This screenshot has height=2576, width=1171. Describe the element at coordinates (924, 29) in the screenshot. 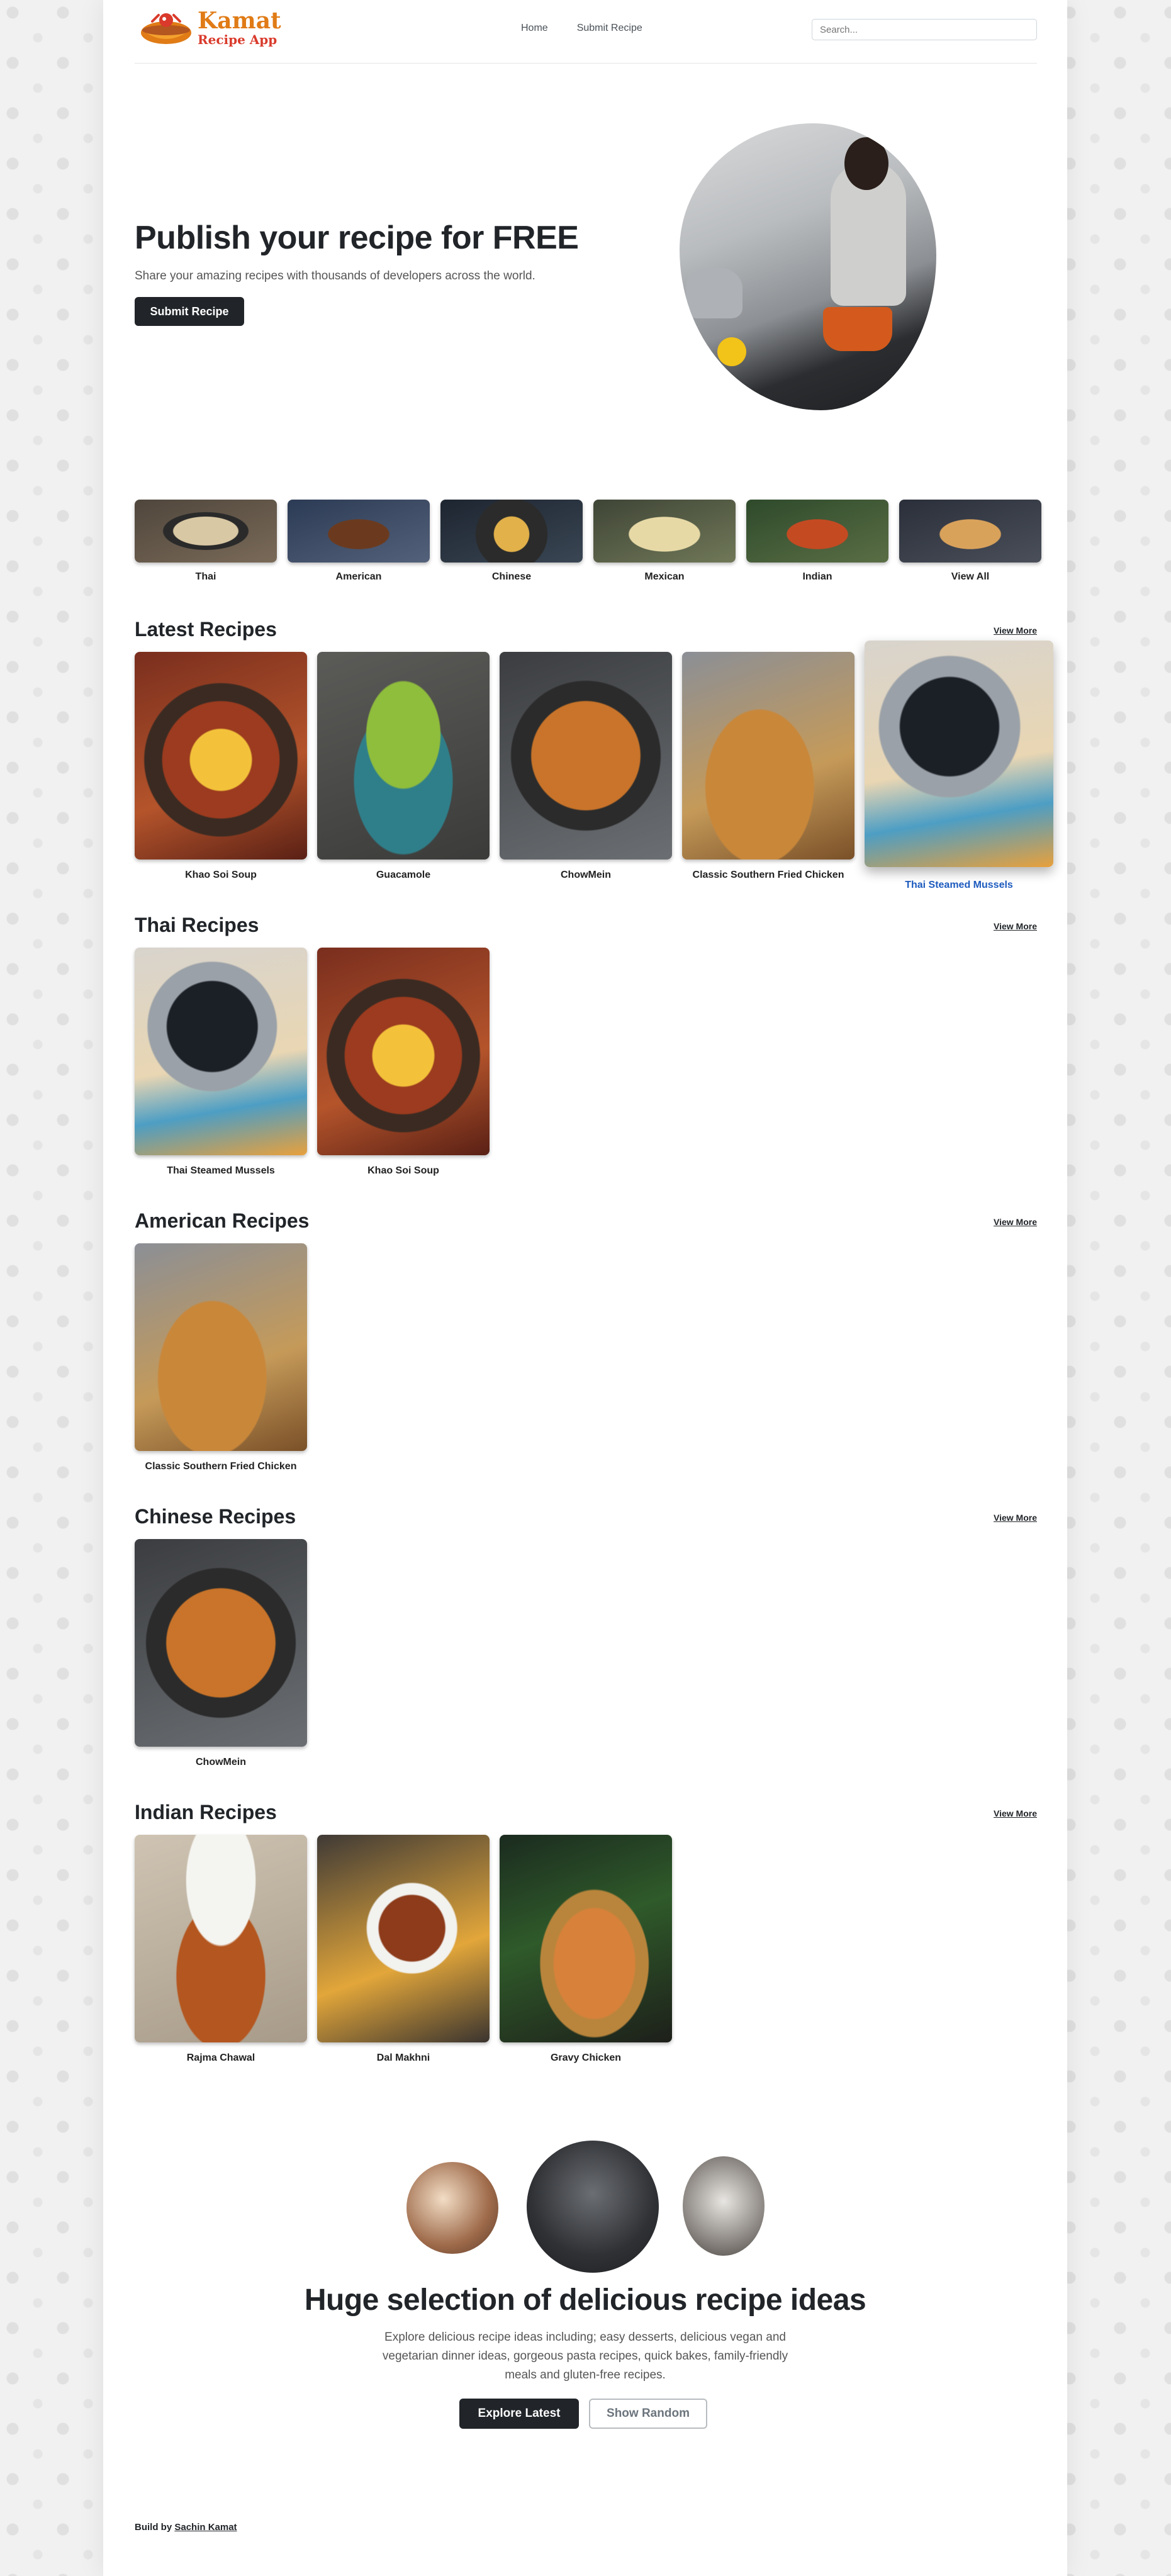

I see `search-input` at that location.